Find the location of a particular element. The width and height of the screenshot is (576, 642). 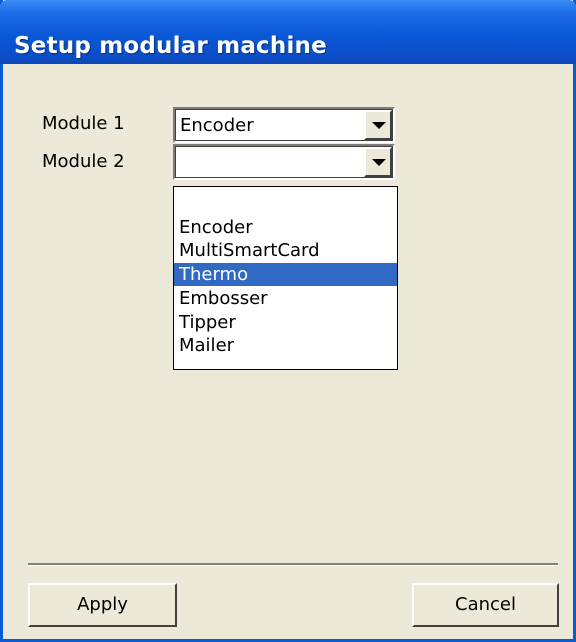

dropdown-option-multismartcard: MultiSmartCard is located at coordinates (285, 250).